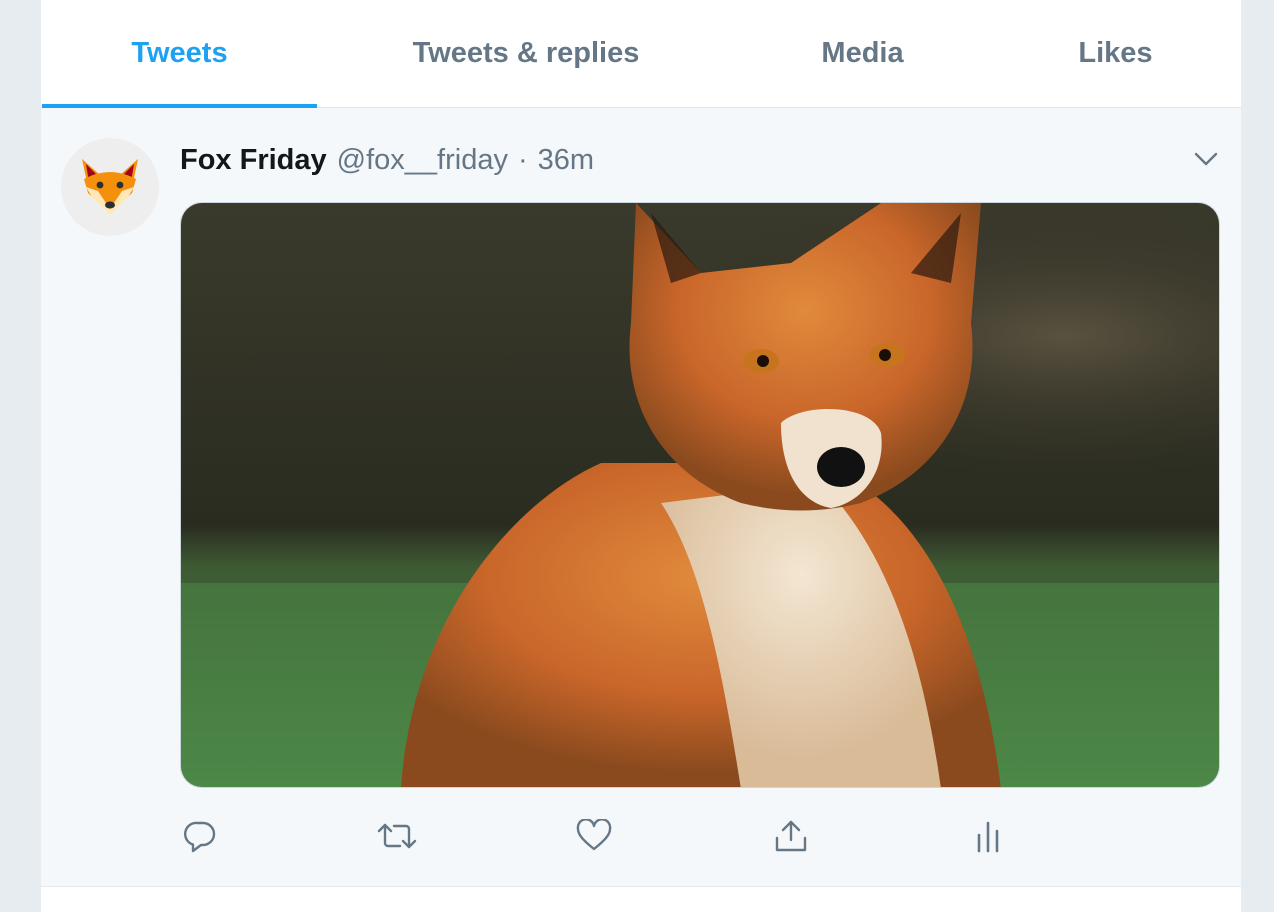  I want to click on tab-tweets-and-replies: Tweets & replies, so click(526, 53).